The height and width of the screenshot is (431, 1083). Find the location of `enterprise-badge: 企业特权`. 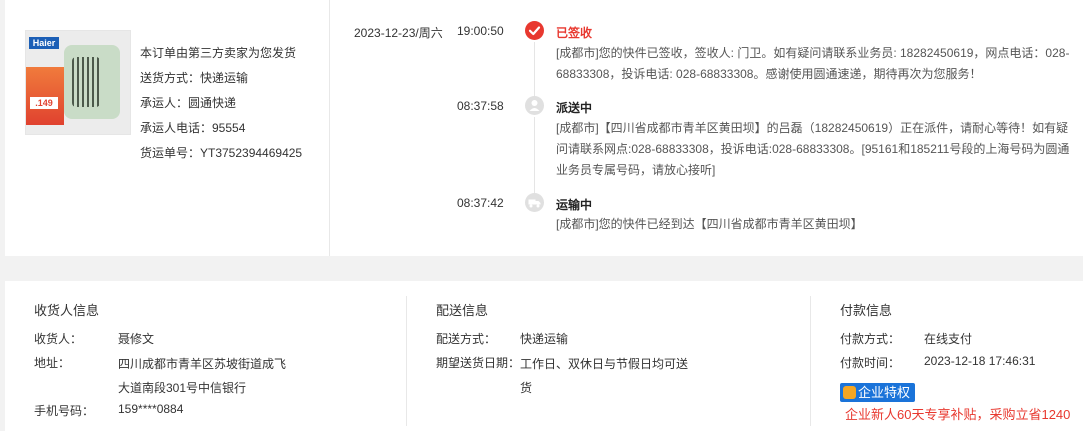

enterprise-badge: 企业特权 is located at coordinates (878, 392).